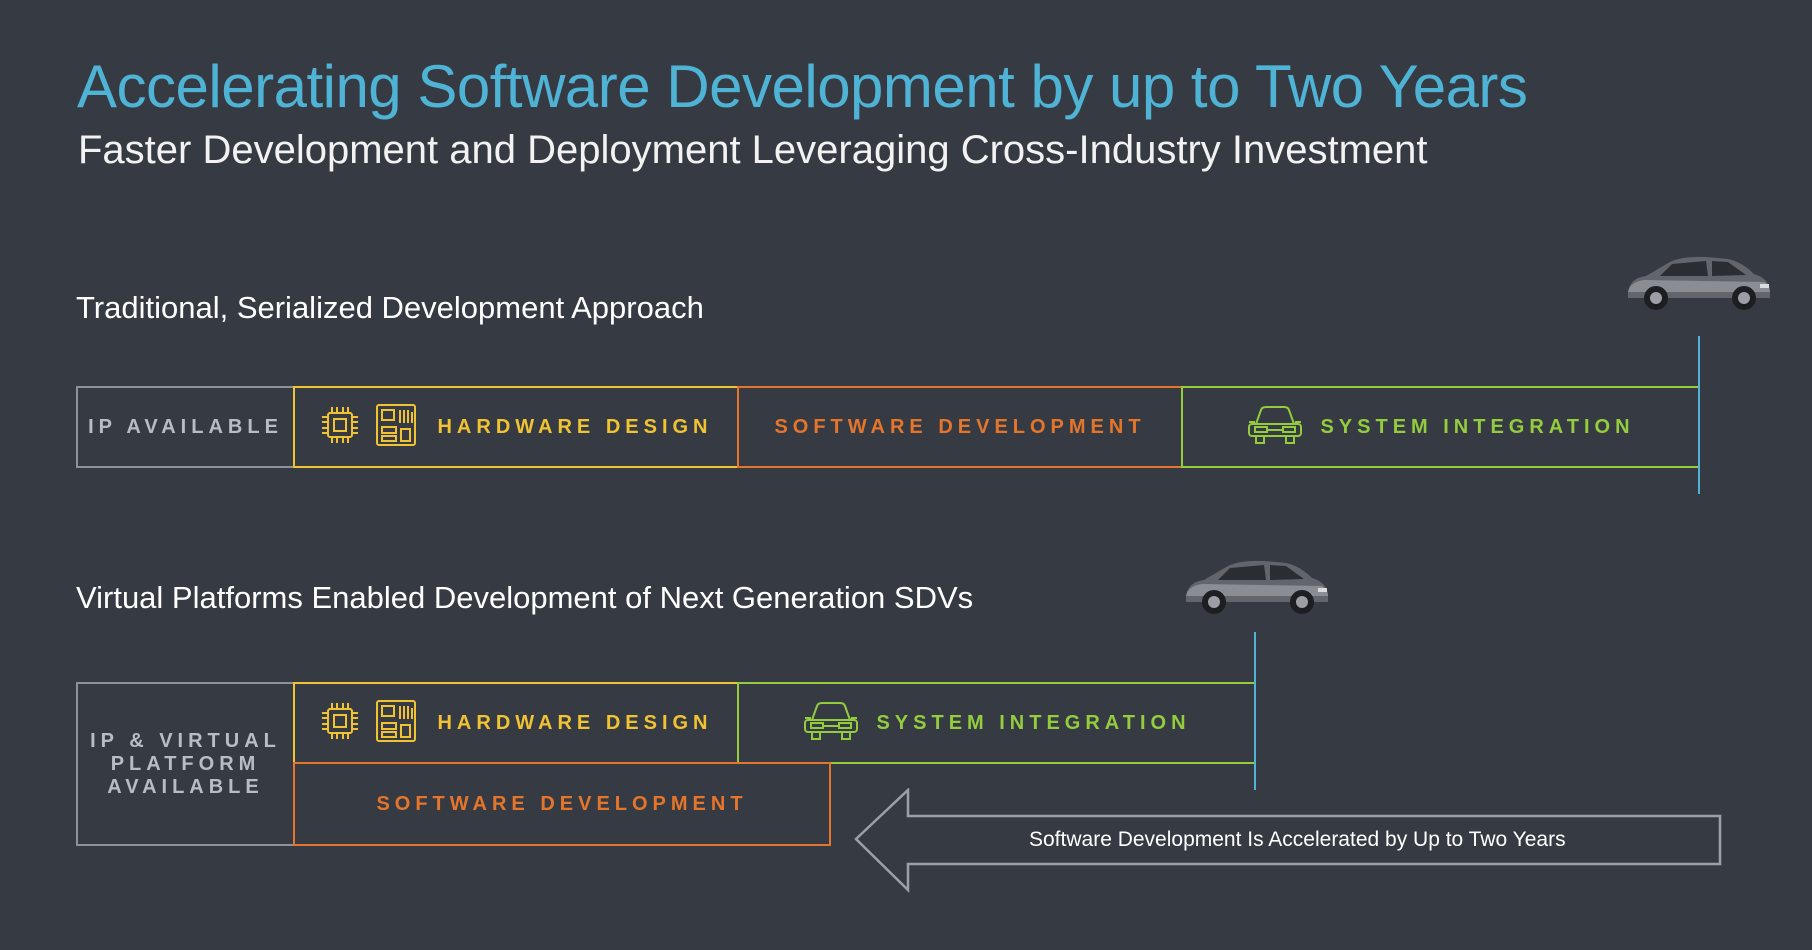  Describe the element at coordinates (1698, 283) in the screenshot. I see `traditional-car-image` at that location.